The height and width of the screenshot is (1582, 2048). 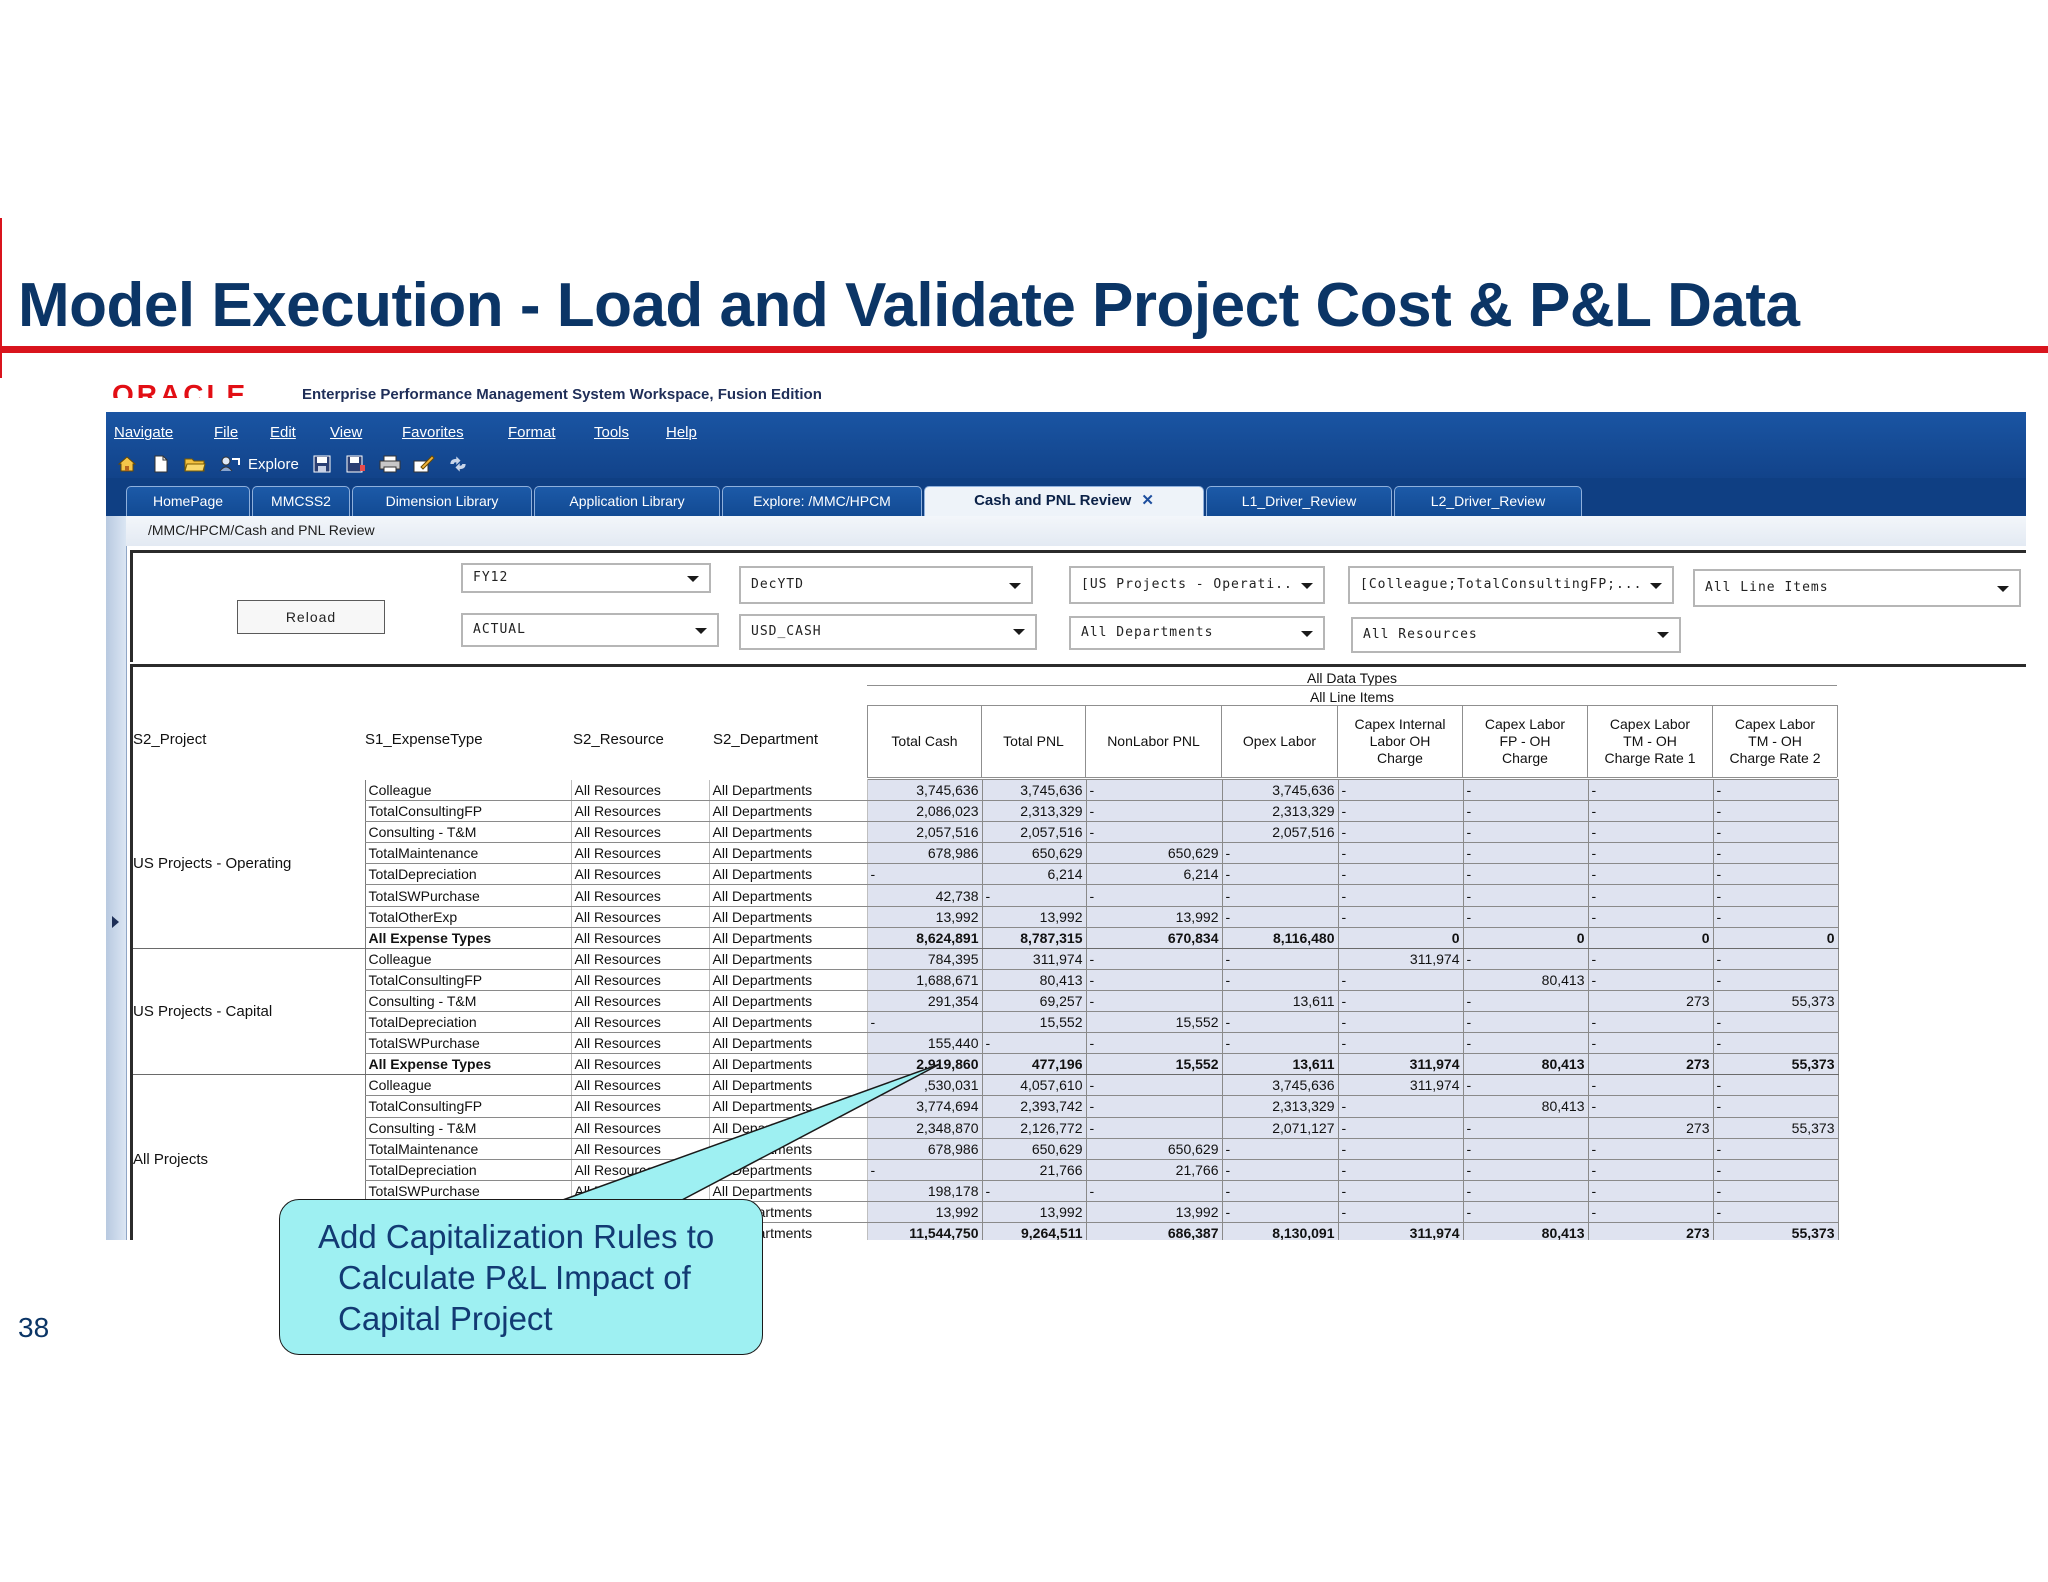 What do you see at coordinates (1034, 937) in the screenshot?
I see `value-cell: 8,787,315` at bounding box center [1034, 937].